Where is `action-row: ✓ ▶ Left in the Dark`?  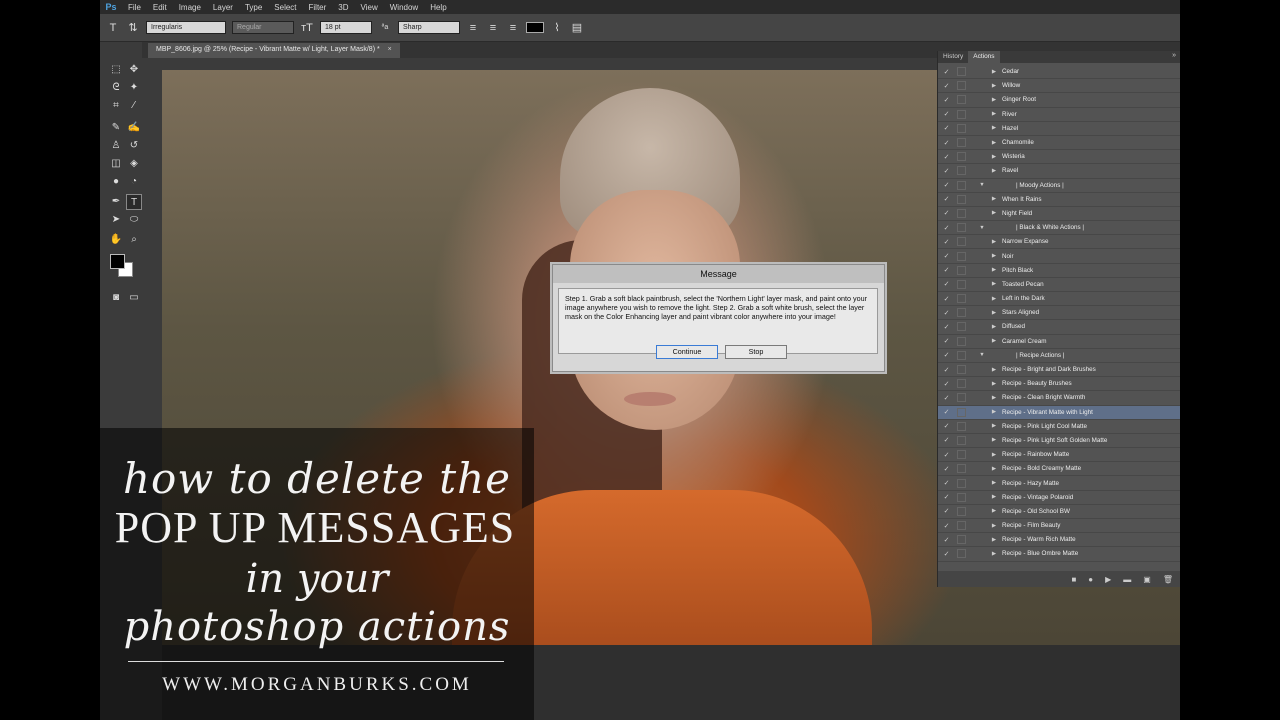
action-row: ✓ ▶ Left in the Dark is located at coordinates (1059, 299).